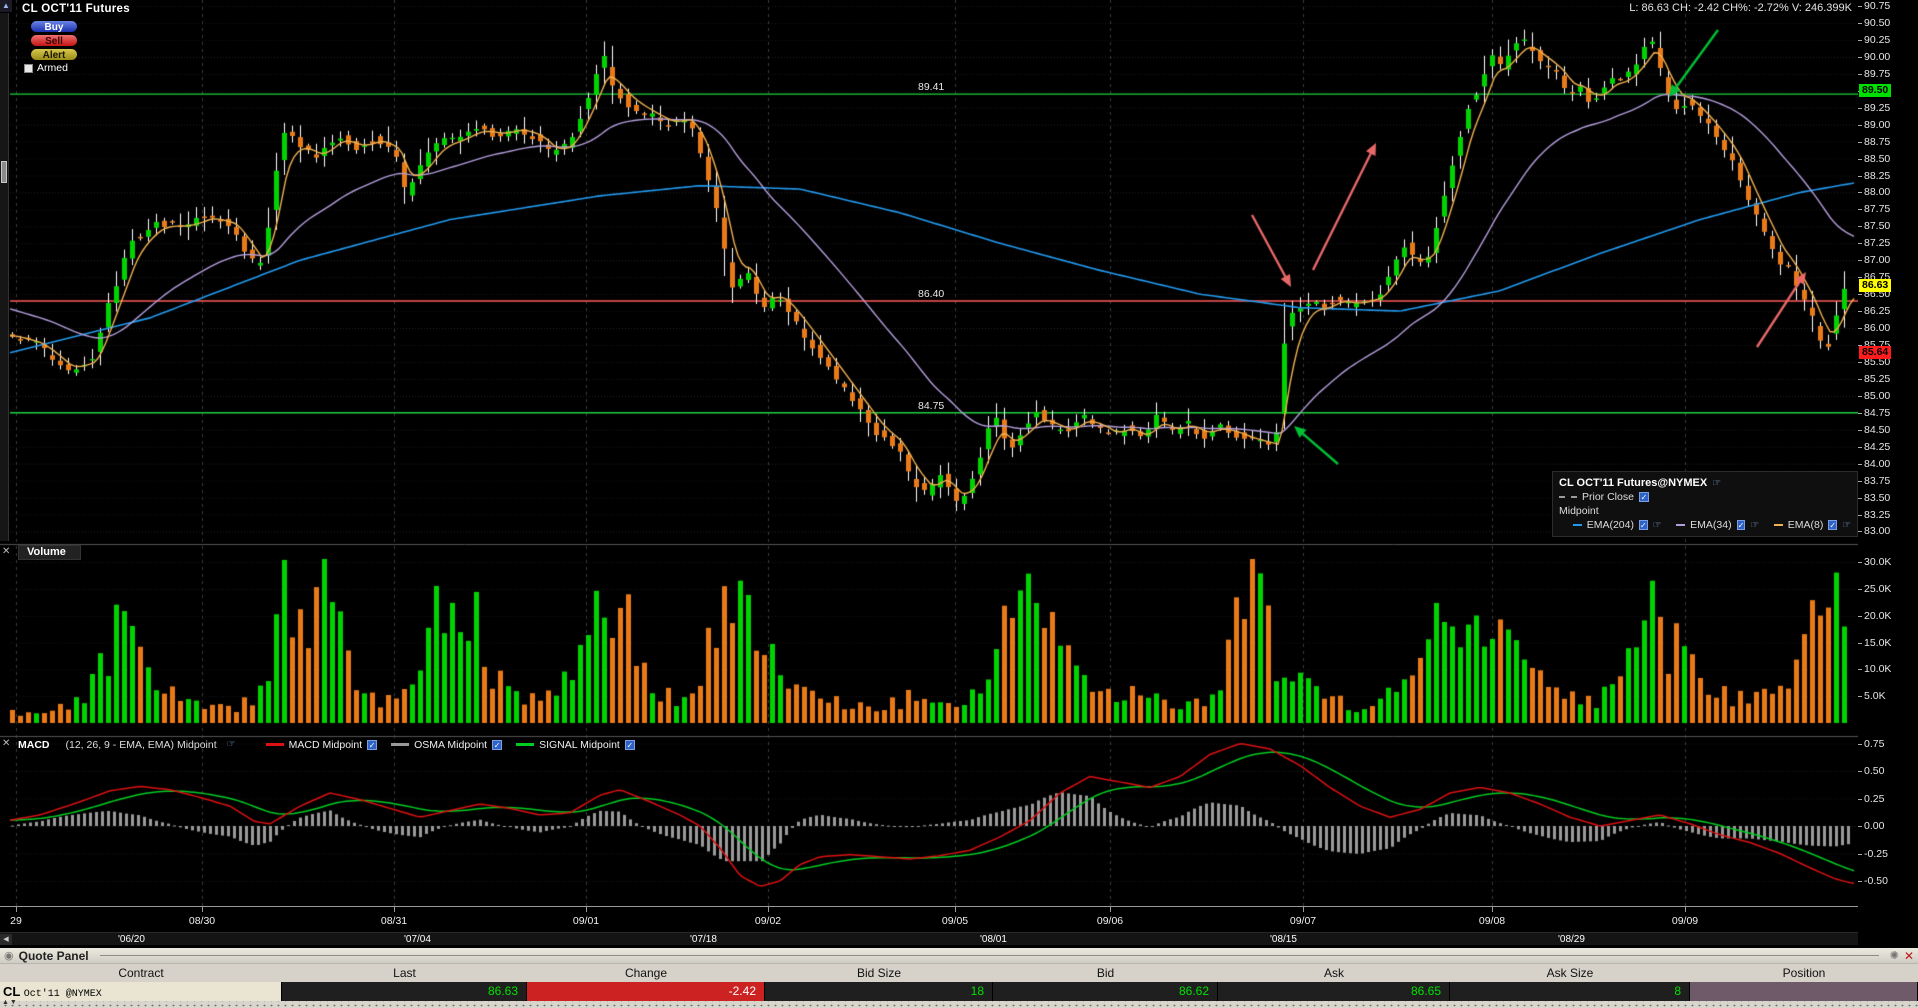 This screenshot has height=1008, width=1918. What do you see at coordinates (1877, 480) in the screenshot?
I see `axis-tick-label: 83.75` at bounding box center [1877, 480].